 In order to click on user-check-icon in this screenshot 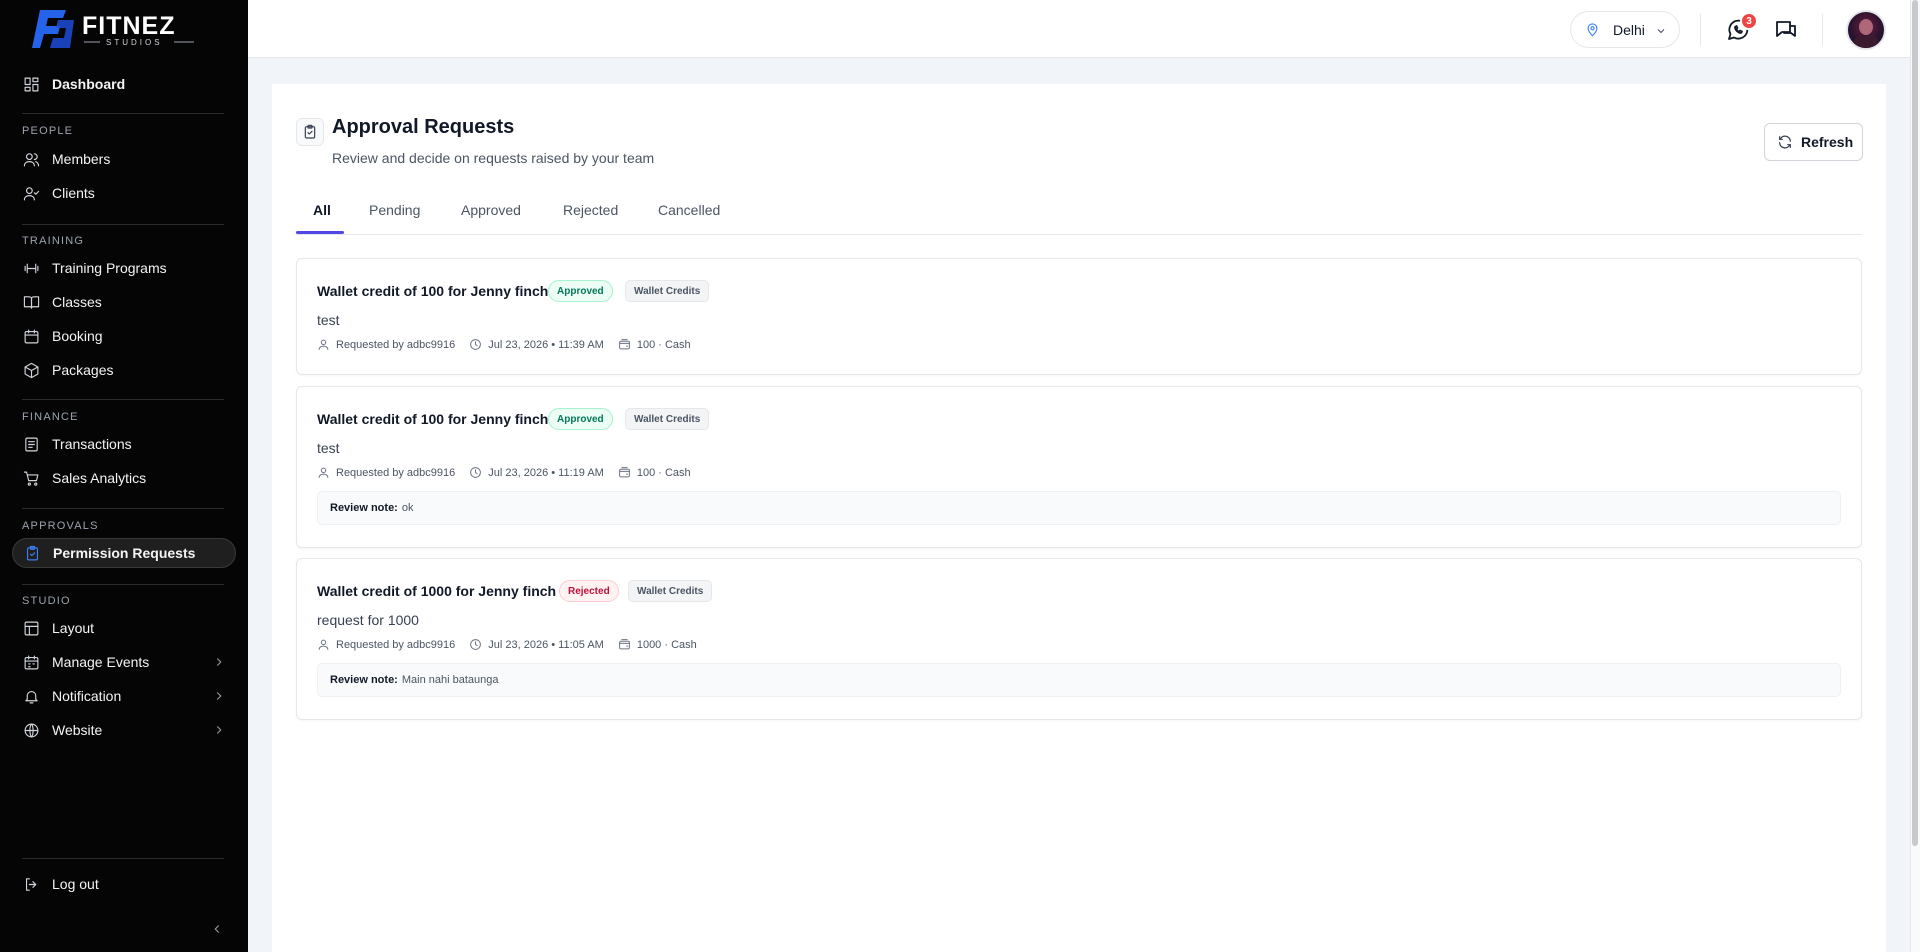, I will do `click(31, 193)`.